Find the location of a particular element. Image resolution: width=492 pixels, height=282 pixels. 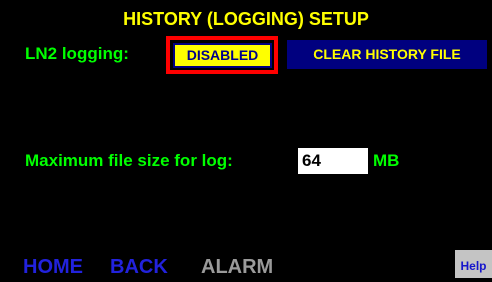

home-button: HOME is located at coordinates (53, 267).